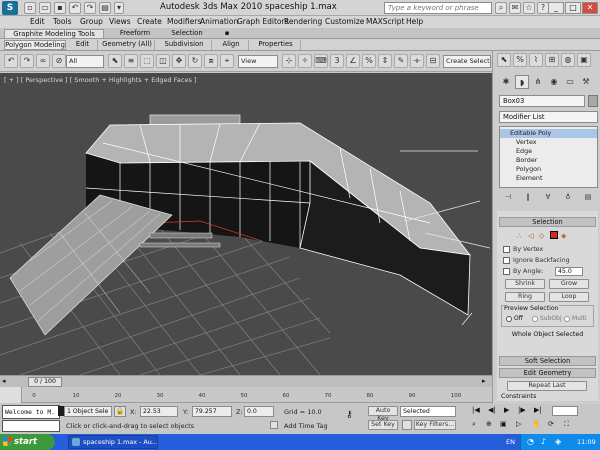 This screenshot has height=450, width=600. What do you see at coordinates (289, 61) in the screenshot?
I see `pivot-center-icon: ⊹` at bounding box center [289, 61].